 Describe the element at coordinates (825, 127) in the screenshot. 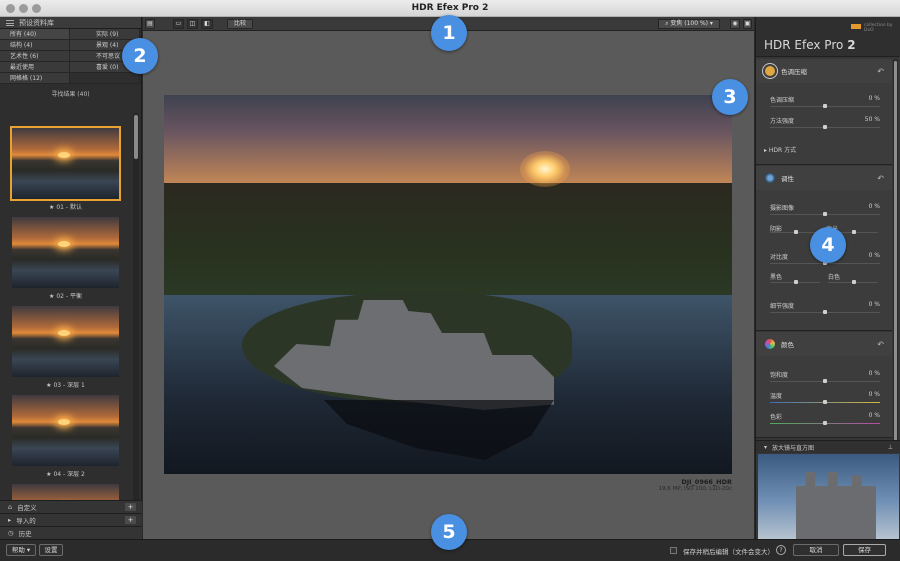

I see `method-strength-slider` at that location.